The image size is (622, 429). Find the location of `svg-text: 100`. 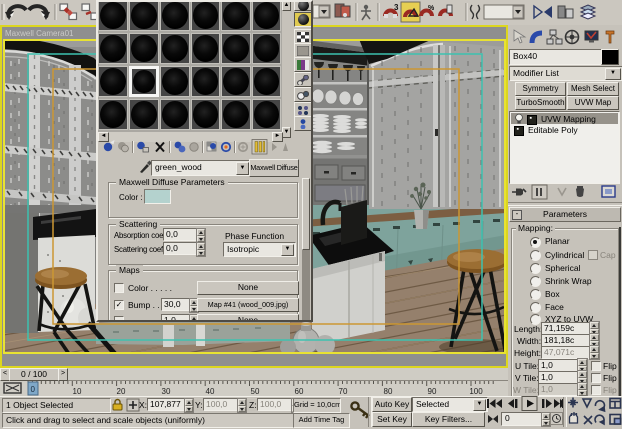

svg-text: 100 is located at coordinates (476, 391).